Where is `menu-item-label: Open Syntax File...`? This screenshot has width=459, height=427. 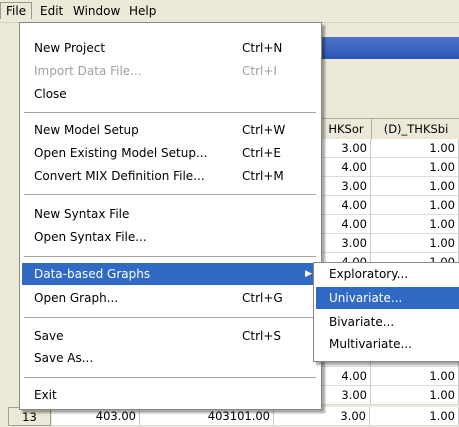
menu-item-label: Open Syntax File... is located at coordinates (90, 237).